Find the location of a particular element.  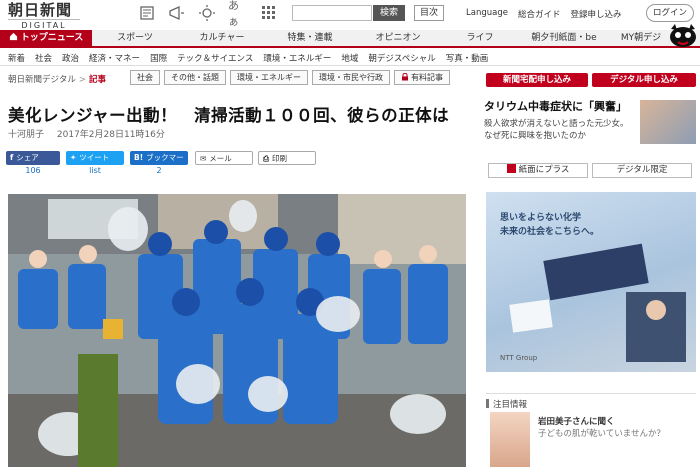

paper-plus-button: 紙面にプラス is located at coordinates (538, 170).